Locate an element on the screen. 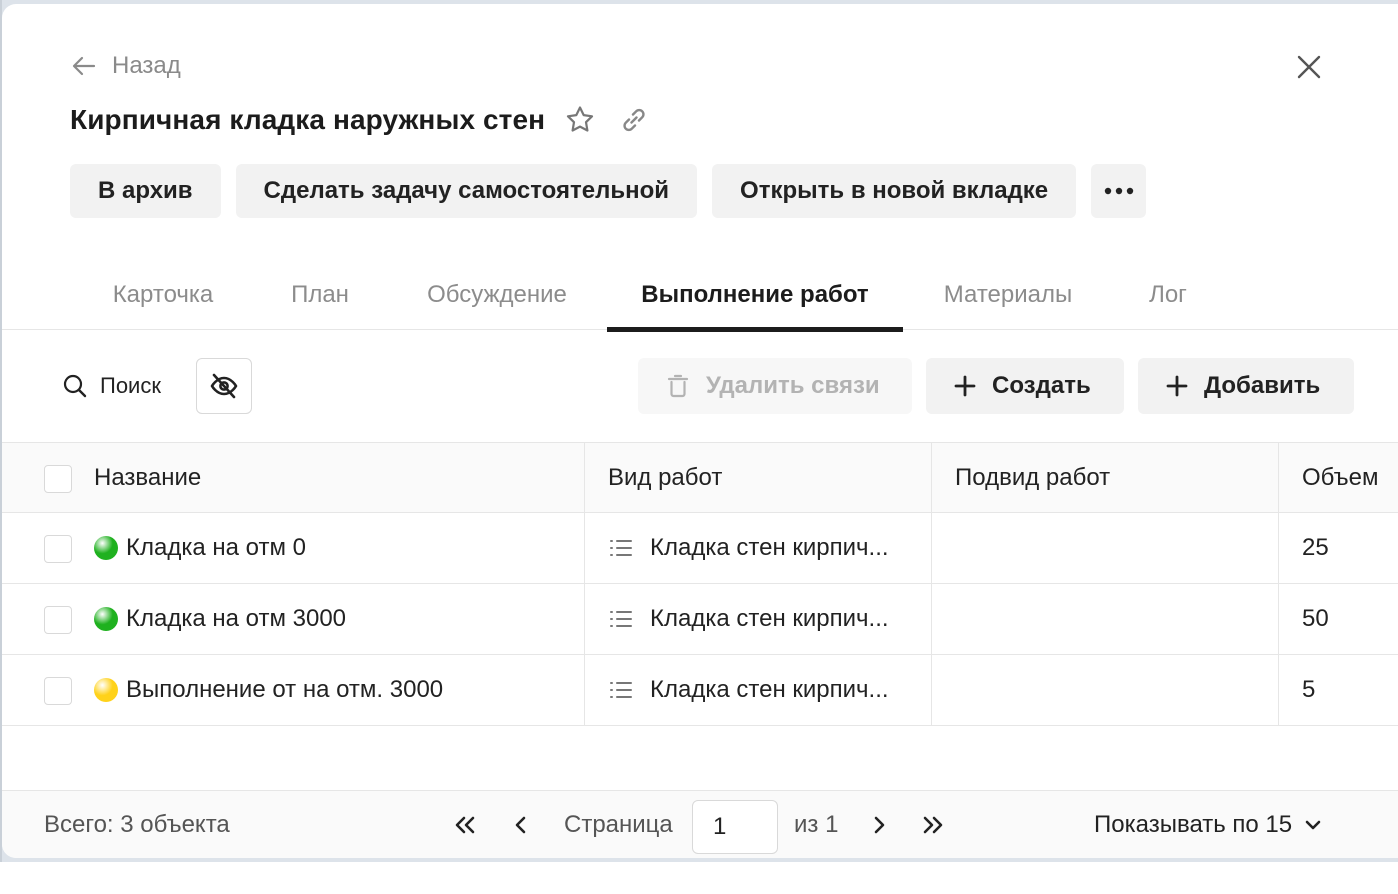 This screenshot has width=1398, height=894. tab-discussion: Обсуждение is located at coordinates (497, 295).